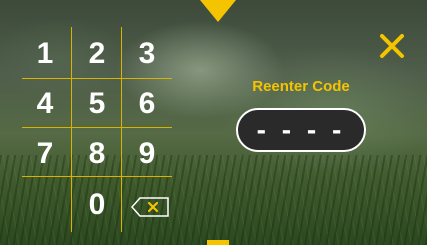 This screenshot has height=245, width=427. Describe the element at coordinates (147, 54) in the screenshot. I see `key-3: 3` at that location.